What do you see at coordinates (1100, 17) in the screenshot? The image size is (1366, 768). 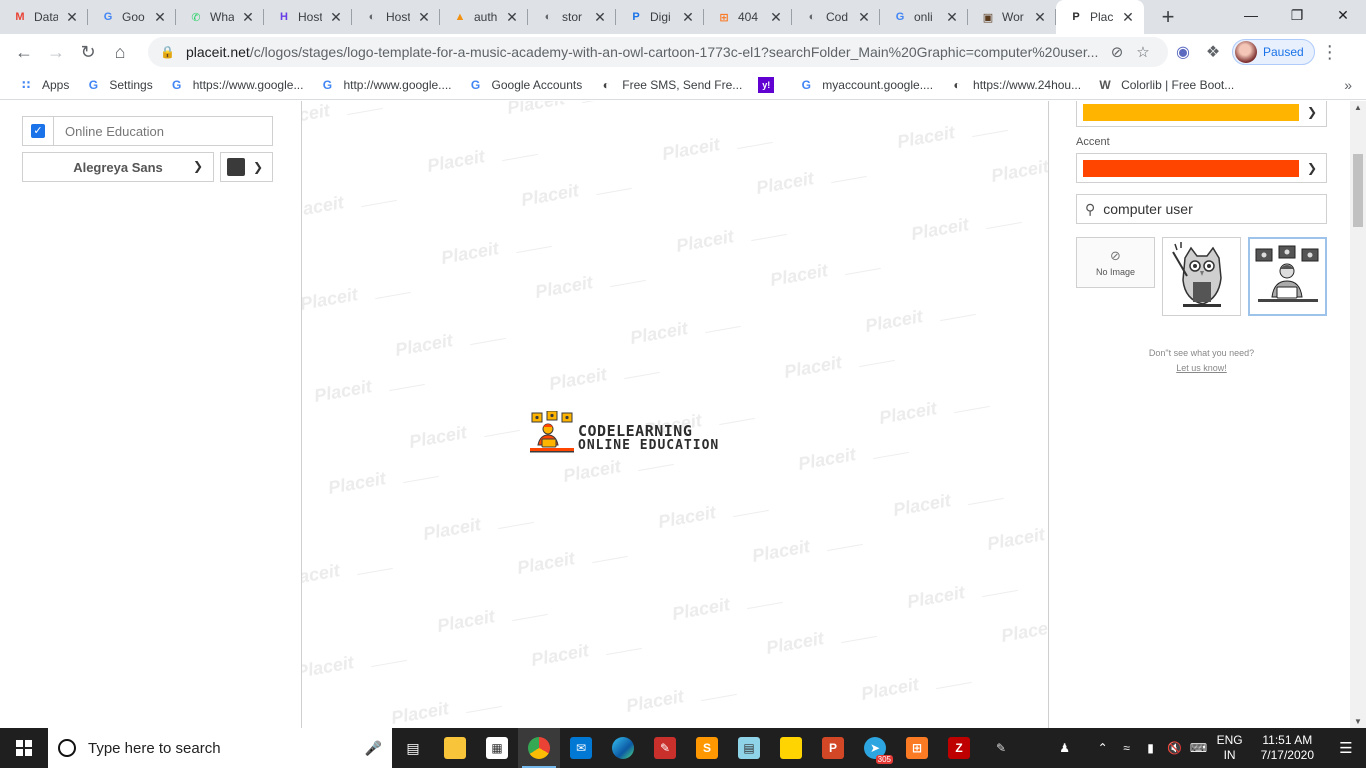 I see `tab-12: P Plac ✕` at bounding box center [1100, 17].